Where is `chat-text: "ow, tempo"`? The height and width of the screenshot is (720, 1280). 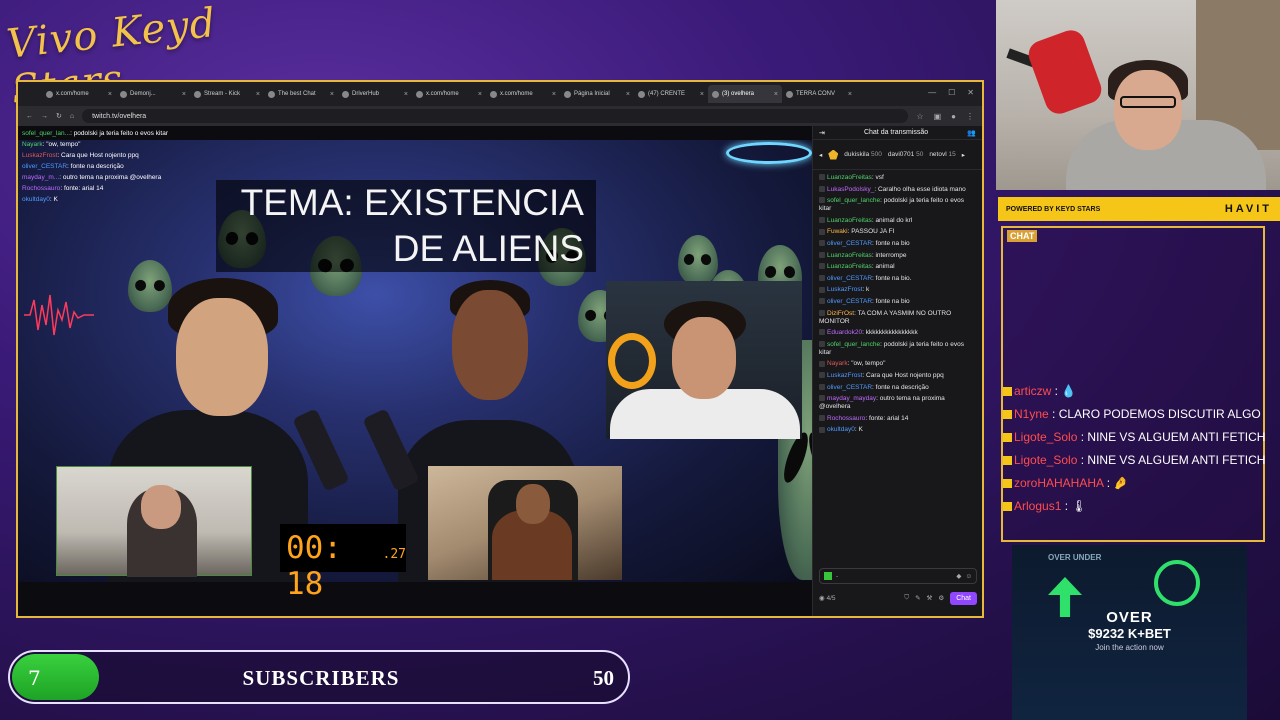 chat-text: "ow, tempo" is located at coordinates (868, 364).